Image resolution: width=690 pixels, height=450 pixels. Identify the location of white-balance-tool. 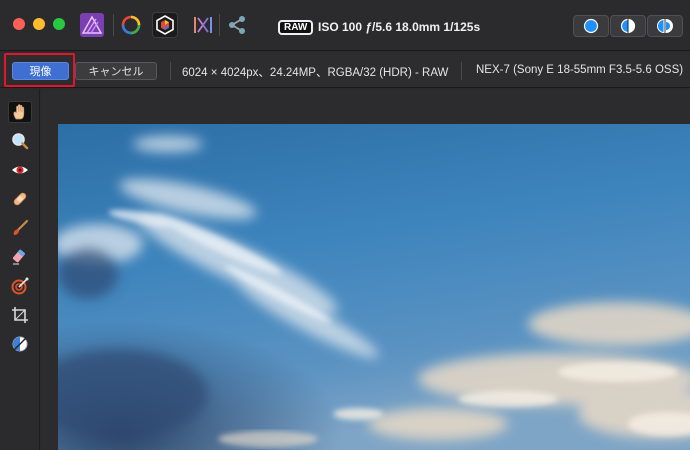
(20, 344).